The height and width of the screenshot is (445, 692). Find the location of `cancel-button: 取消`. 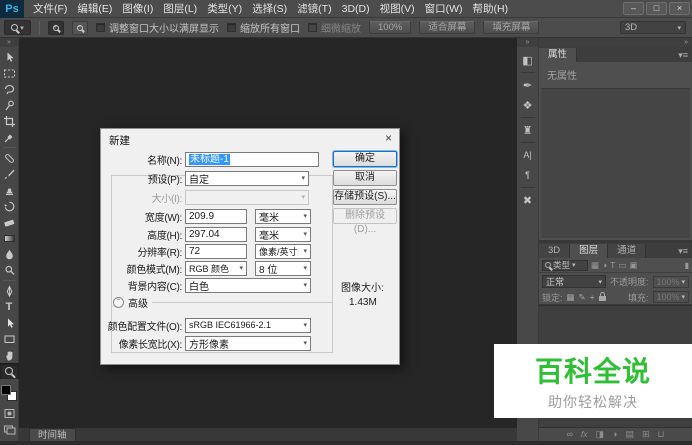

cancel-button: 取消 is located at coordinates (365, 178).